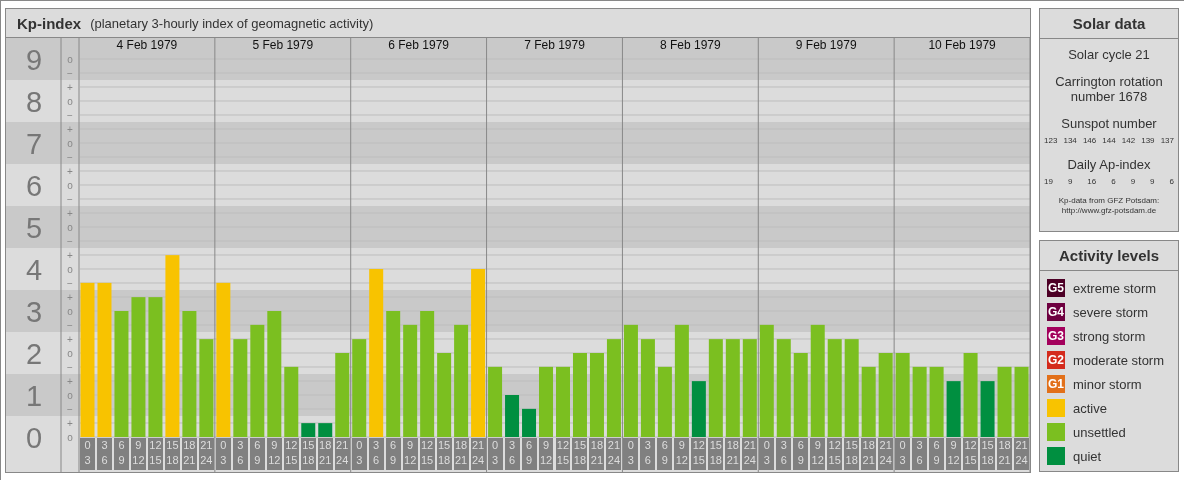 The height and width of the screenshot is (480, 1184). Describe the element at coordinates (232, 23) in the screenshot. I see `panel-subtitle: (planetary 3-hourly index of geomagnetic activity)` at that location.